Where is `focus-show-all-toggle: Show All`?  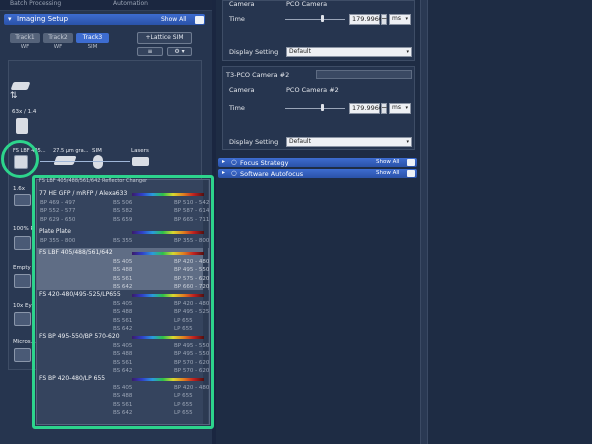 focus-show-all-toggle: Show All is located at coordinates (387, 162).